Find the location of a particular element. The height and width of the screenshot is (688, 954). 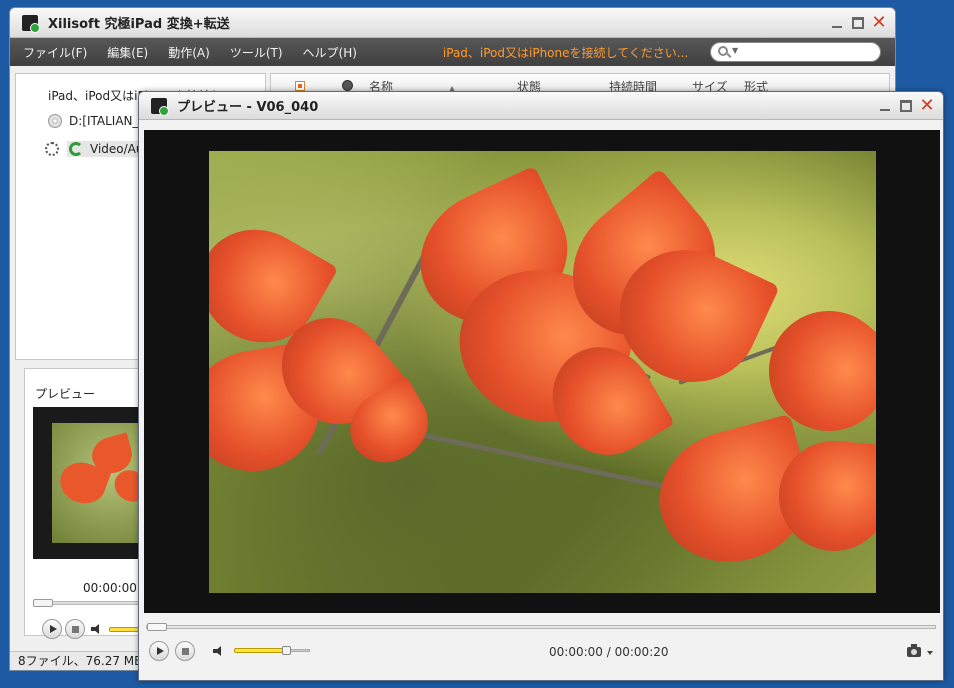

search-input is located at coordinates (808, 52).